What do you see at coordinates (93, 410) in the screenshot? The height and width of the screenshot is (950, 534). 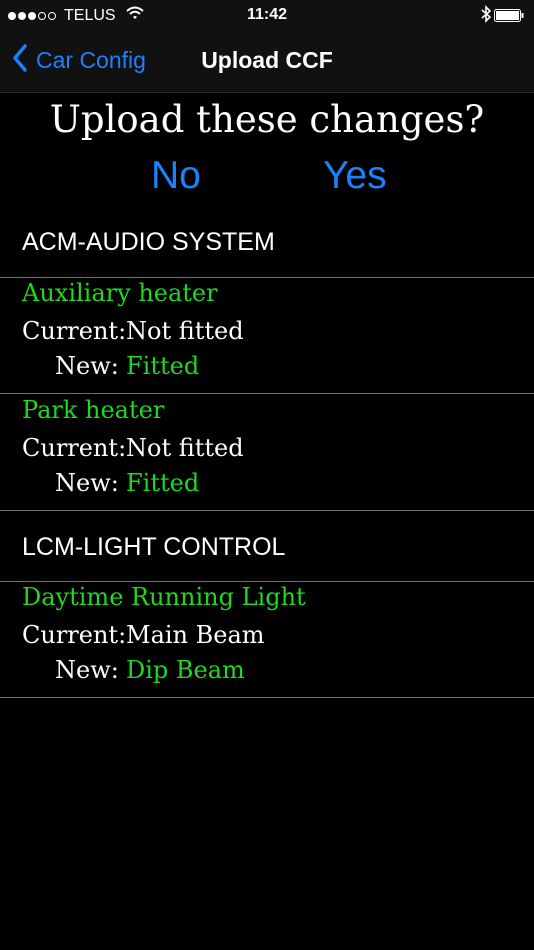 I see `change-item-title: Park heater` at bounding box center [93, 410].